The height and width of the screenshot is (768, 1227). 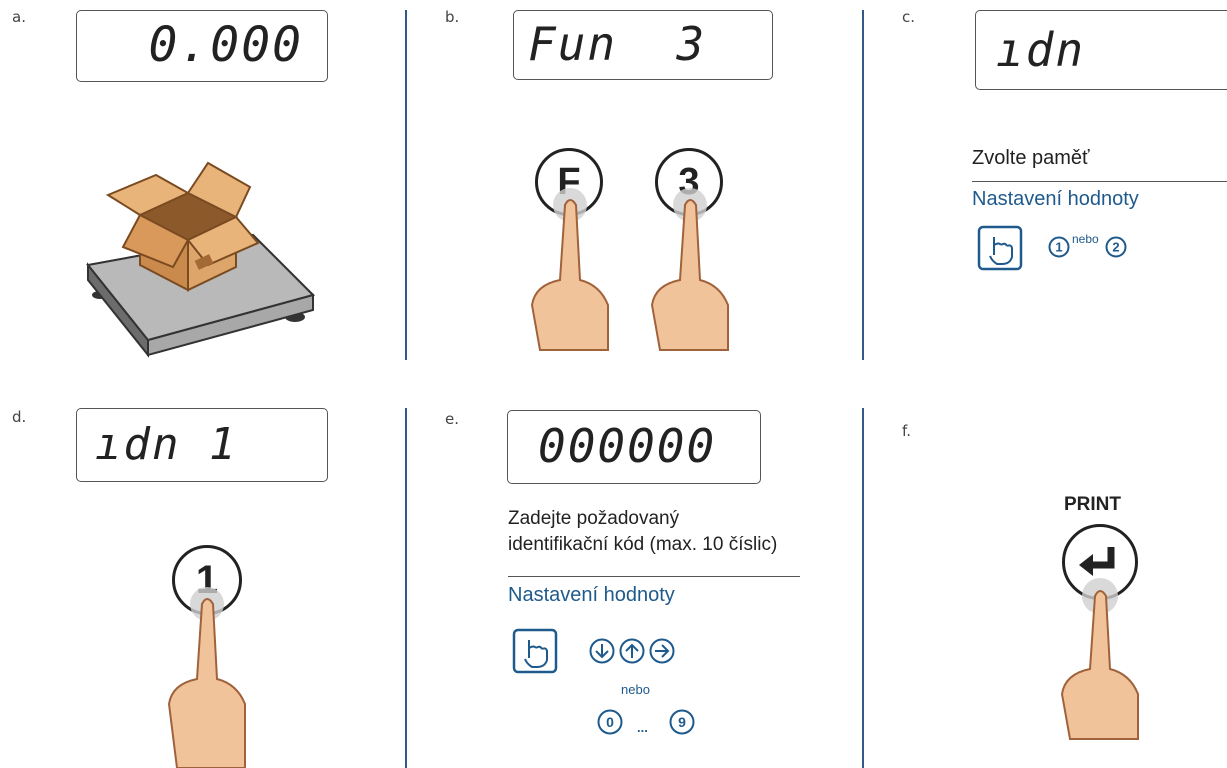 What do you see at coordinates (406, 588) in the screenshot?
I see `separator-bottom-left` at bounding box center [406, 588].